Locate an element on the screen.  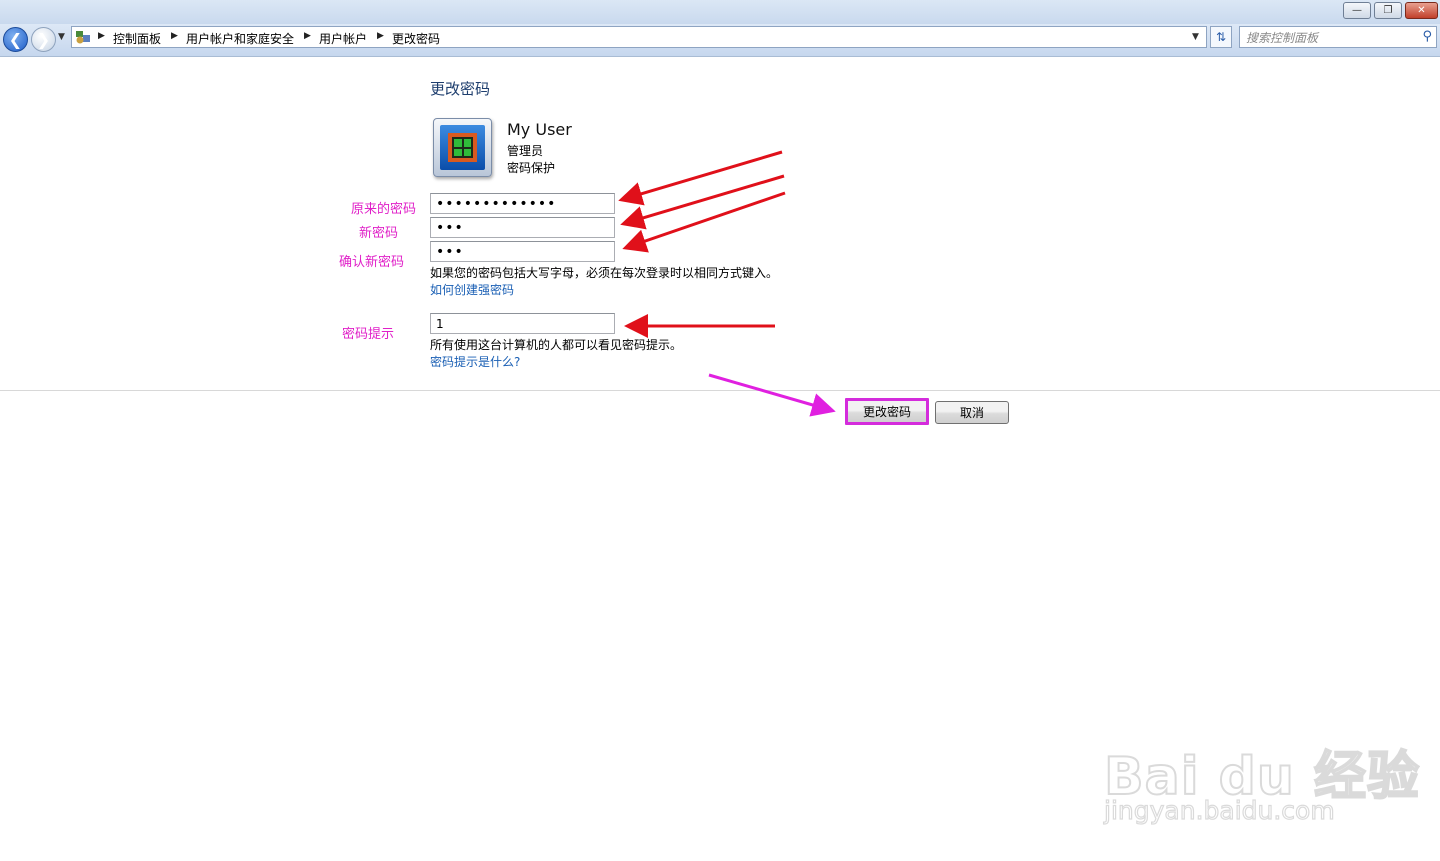
arrow-current-password is located at coordinates (700, 178).